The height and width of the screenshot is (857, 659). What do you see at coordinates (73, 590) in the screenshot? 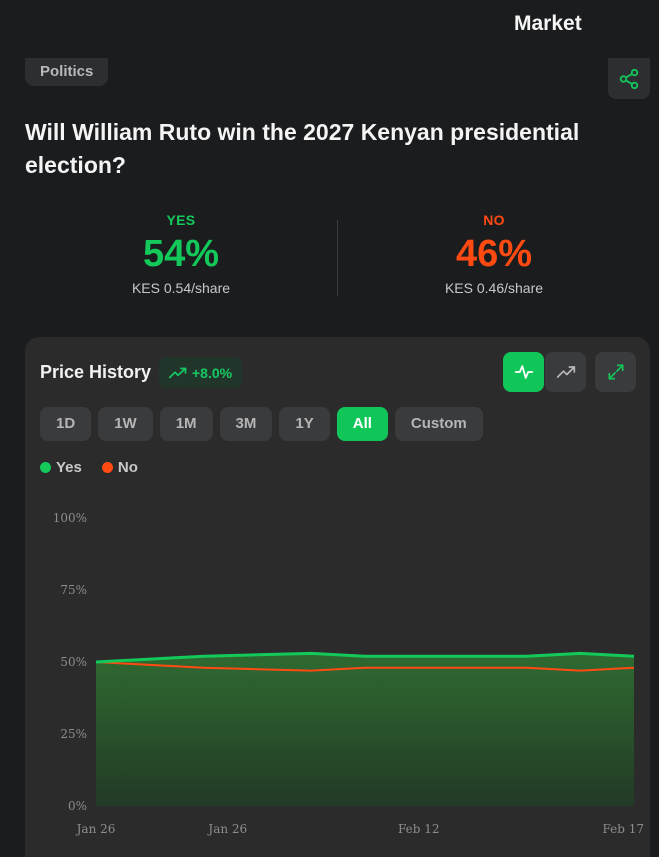
I see `y-tick-label: 75%` at bounding box center [73, 590].